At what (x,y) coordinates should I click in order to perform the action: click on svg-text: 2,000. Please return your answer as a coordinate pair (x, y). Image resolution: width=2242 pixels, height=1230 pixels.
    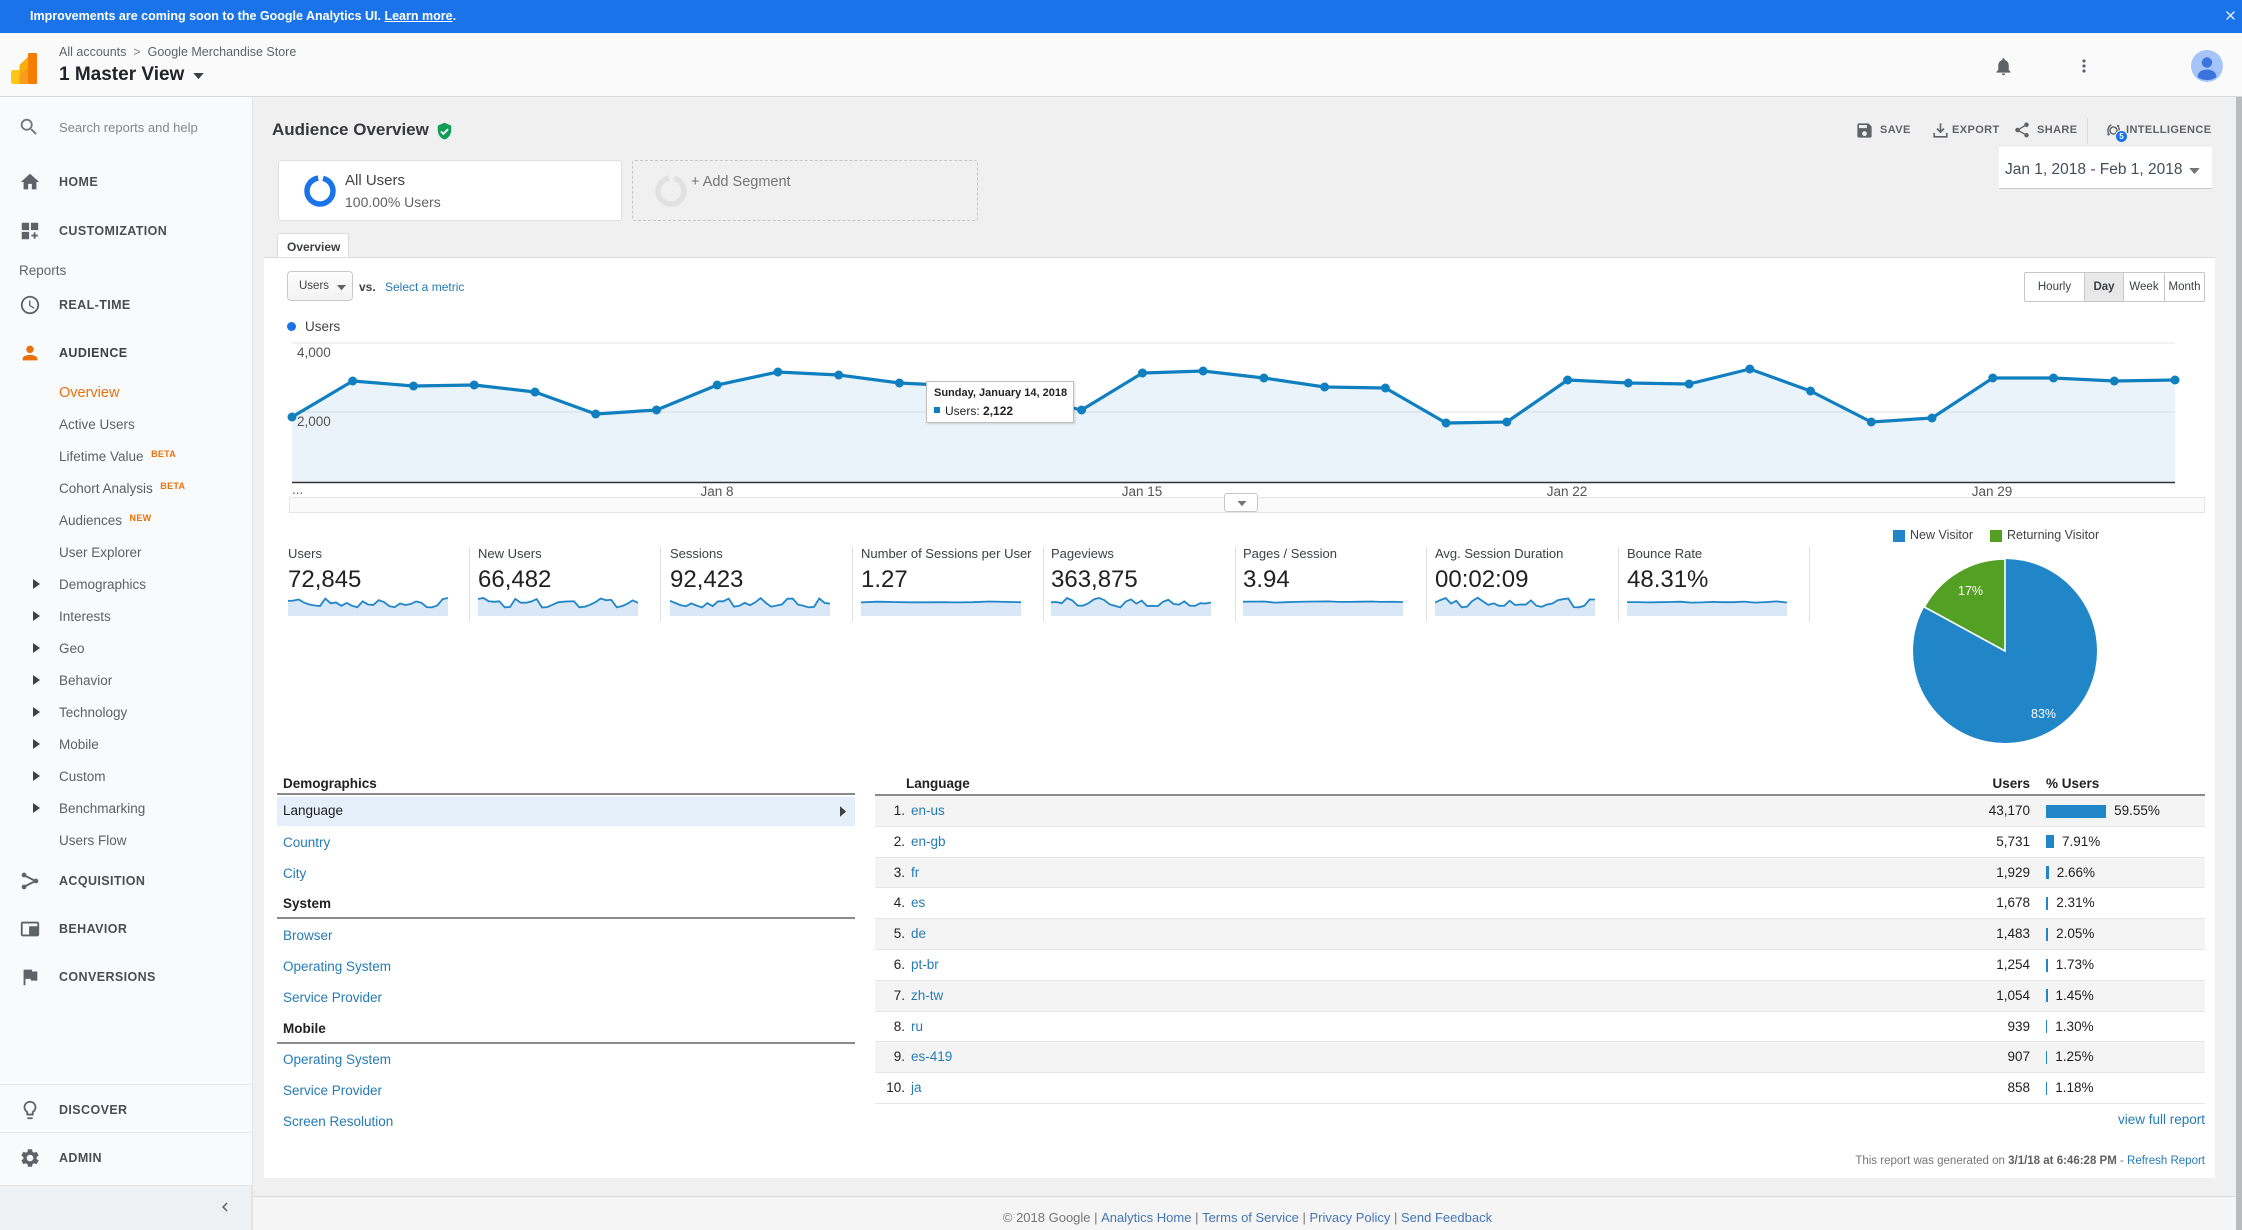
    Looking at the image, I should click on (314, 421).